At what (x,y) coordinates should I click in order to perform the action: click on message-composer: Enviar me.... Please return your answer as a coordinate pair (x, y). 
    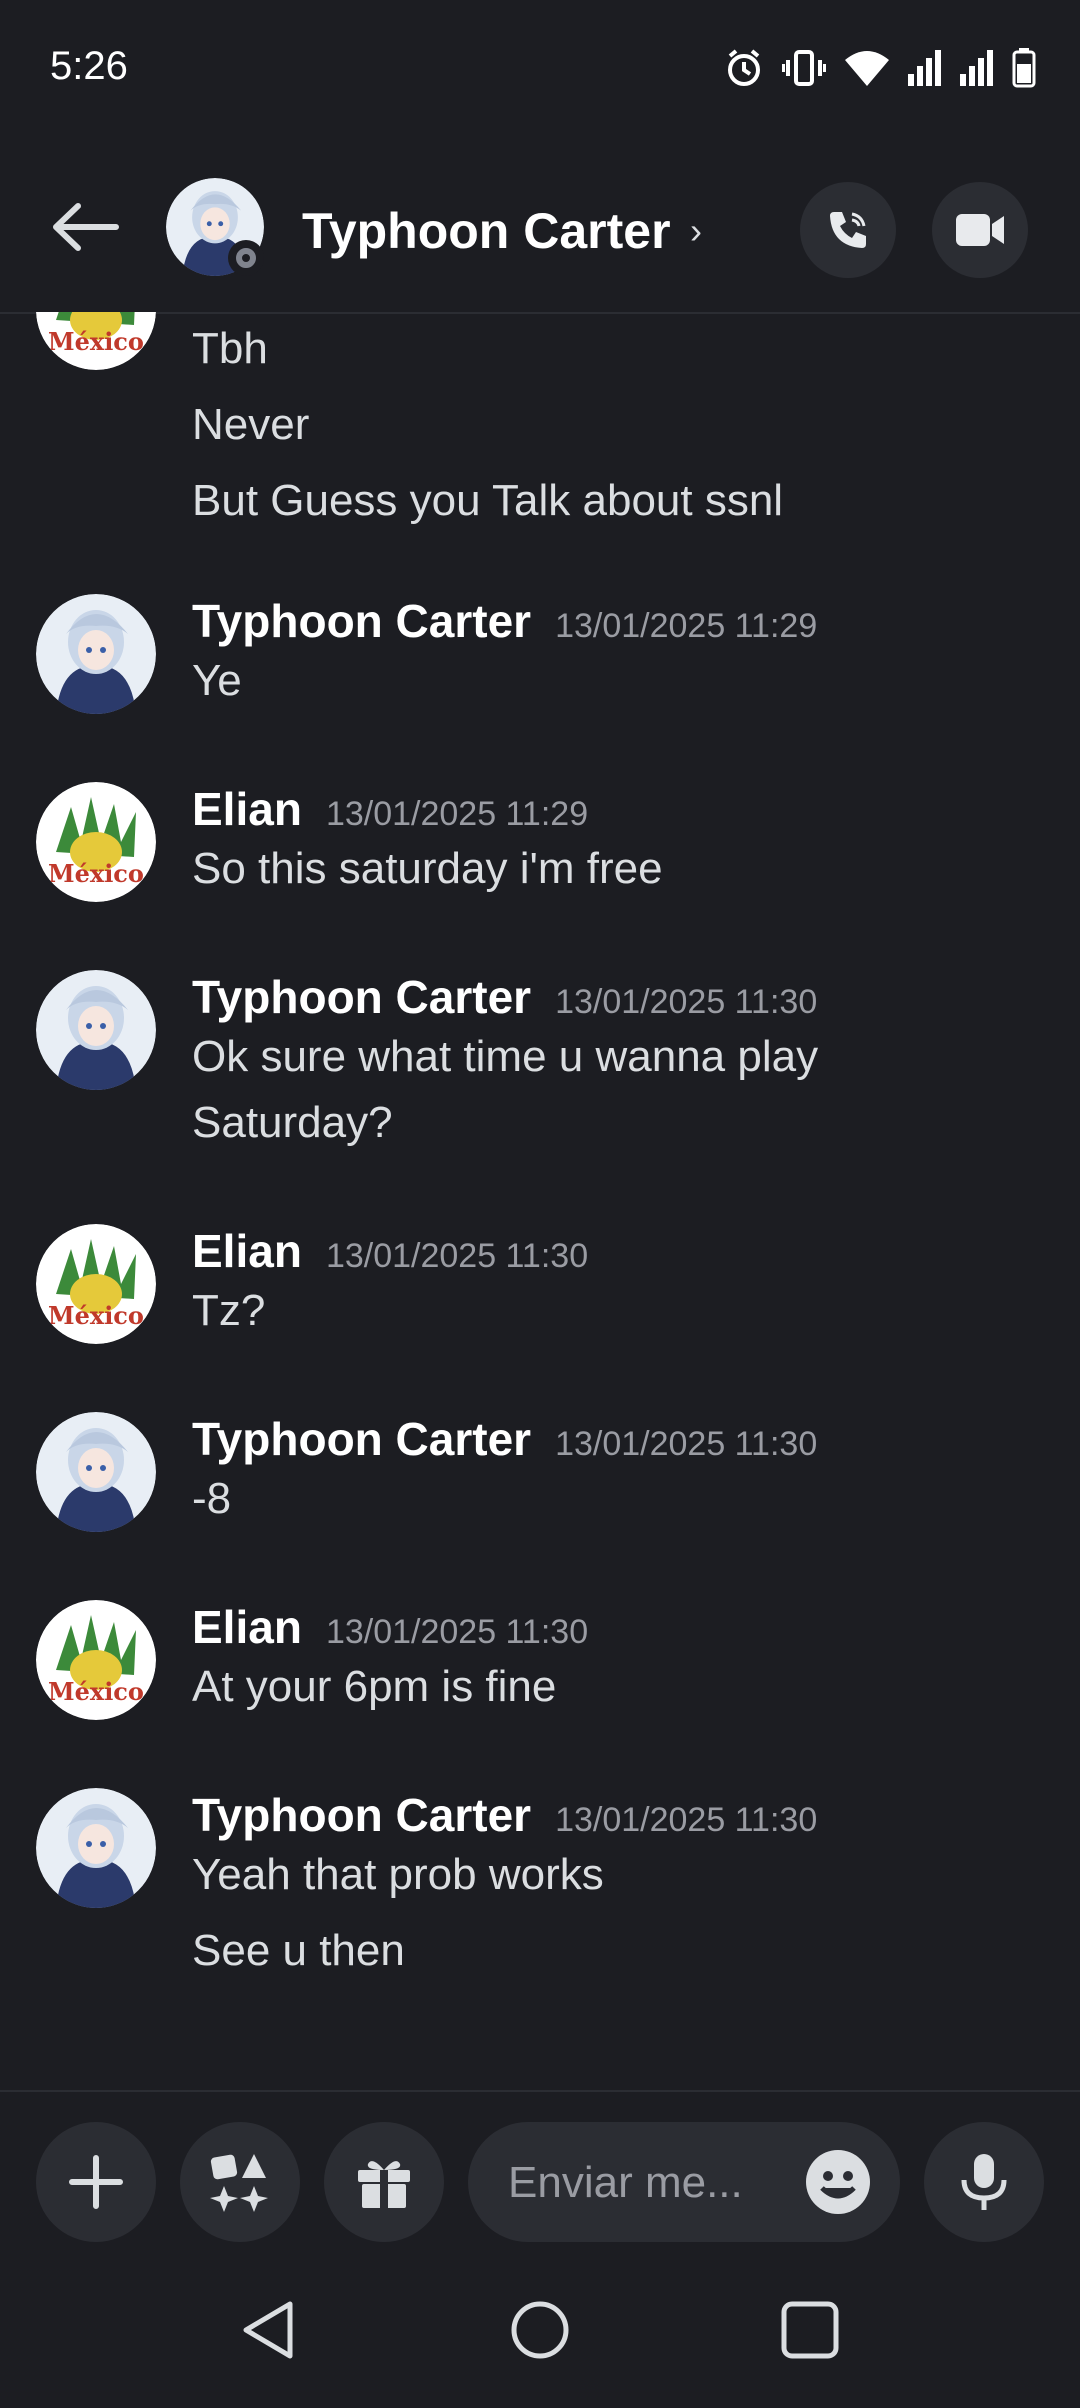
    Looking at the image, I should click on (540, 2171).